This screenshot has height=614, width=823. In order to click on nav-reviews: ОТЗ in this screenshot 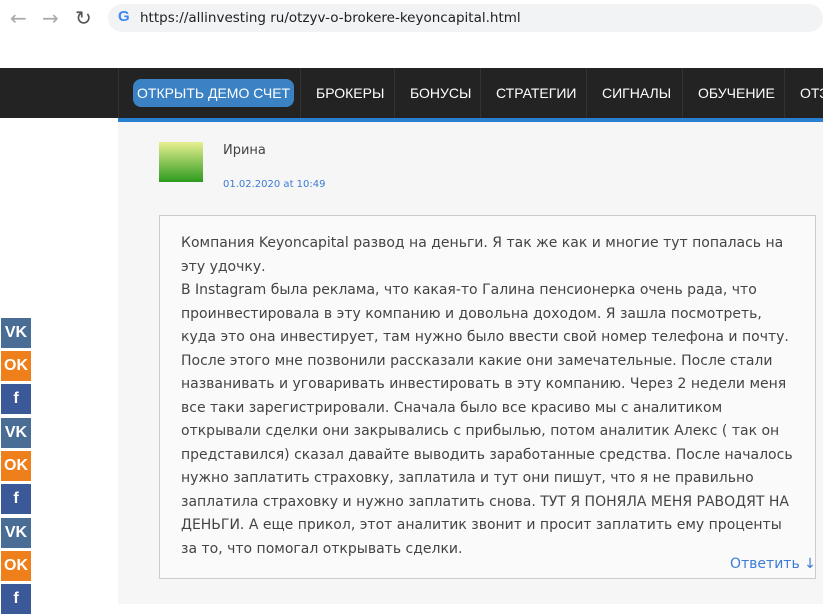, I will do `click(803, 93)`.